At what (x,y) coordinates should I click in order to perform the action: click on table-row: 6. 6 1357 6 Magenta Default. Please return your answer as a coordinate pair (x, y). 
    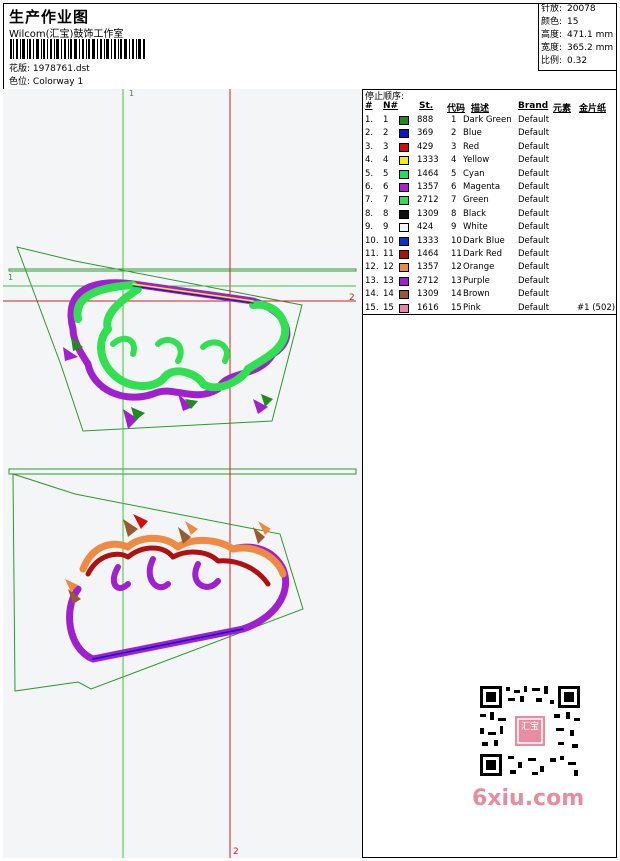
    Looking at the image, I should click on (490, 187).